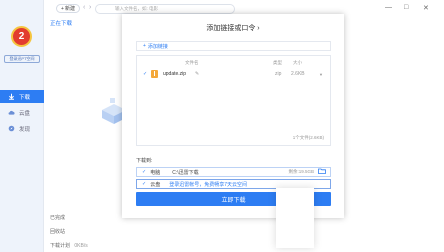 Image resolution: width=444 pixels, height=252 pixels. Describe the element at coordinates (60, 246) in the screenshot. I see `download-plan-label: 下载计划` at that location.